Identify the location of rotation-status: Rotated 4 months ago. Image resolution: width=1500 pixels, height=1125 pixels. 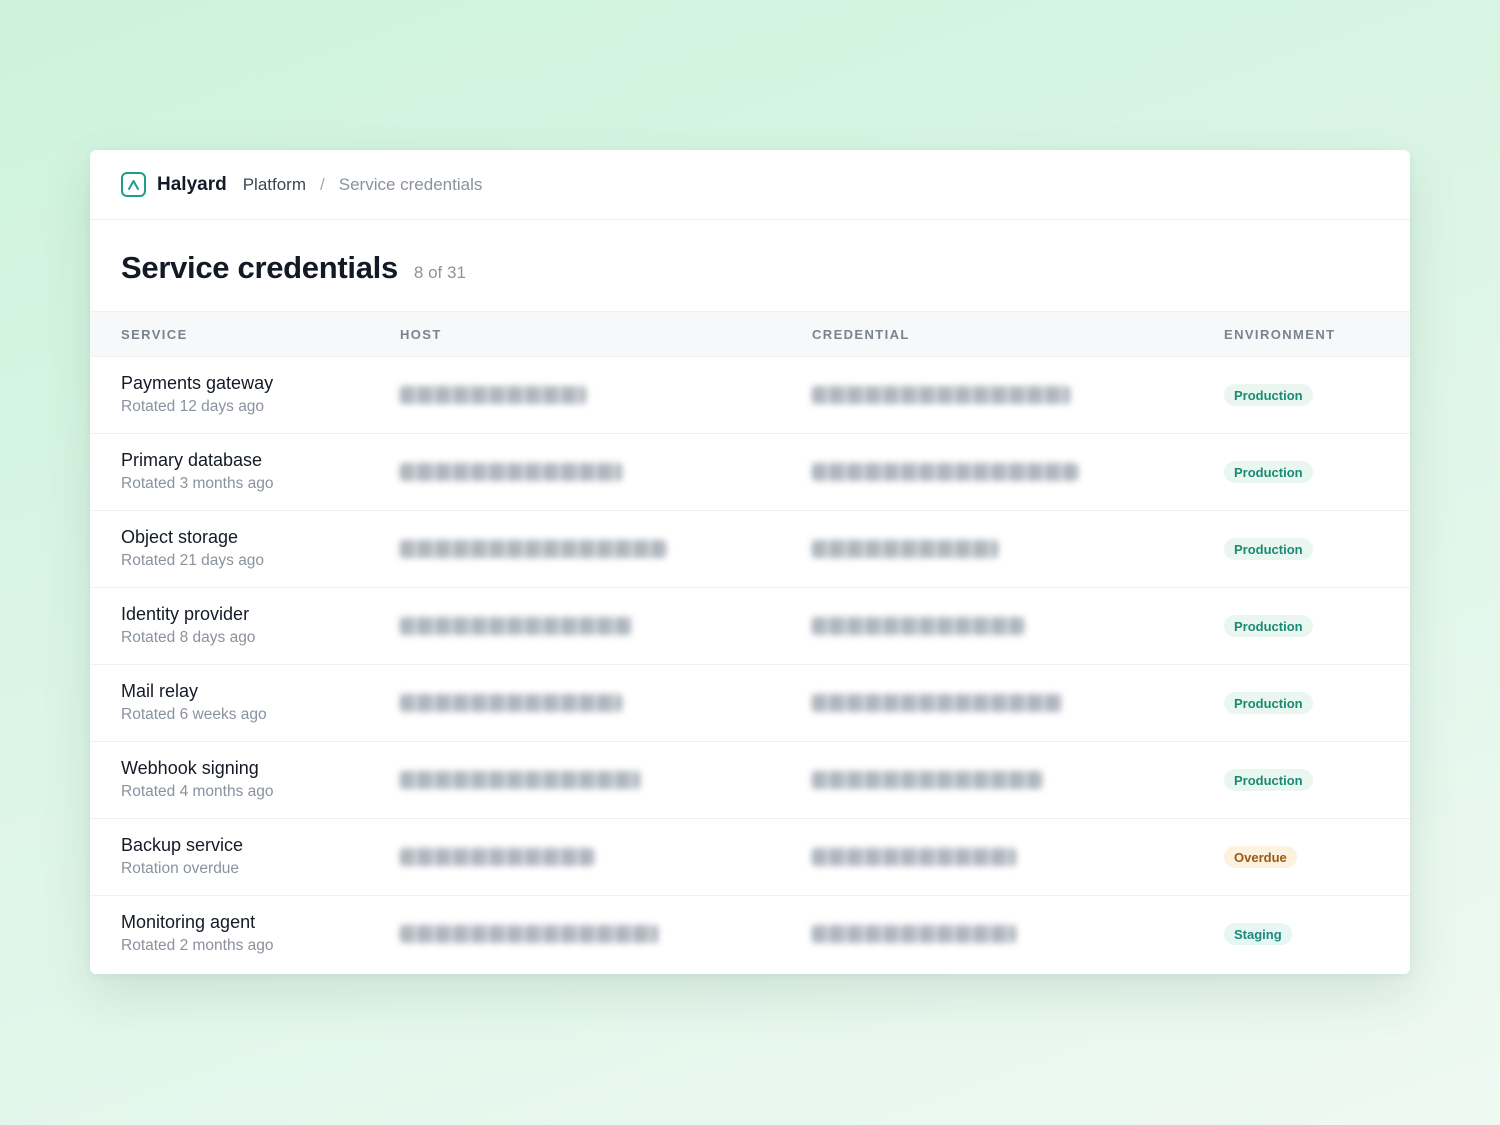
(197, 791).